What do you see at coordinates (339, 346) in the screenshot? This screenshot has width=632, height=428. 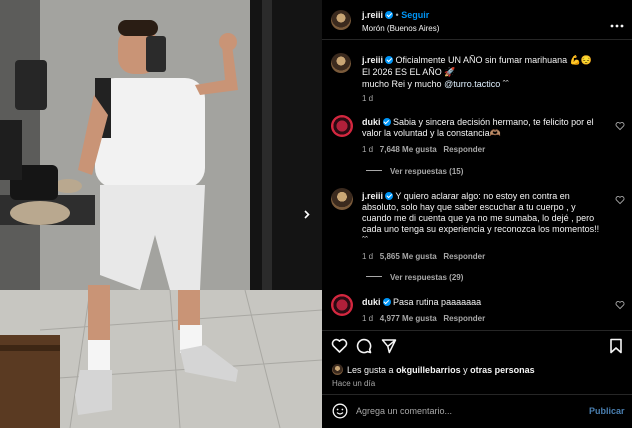 I see `like-button-heart-icon` at bounding box center [339, 346].